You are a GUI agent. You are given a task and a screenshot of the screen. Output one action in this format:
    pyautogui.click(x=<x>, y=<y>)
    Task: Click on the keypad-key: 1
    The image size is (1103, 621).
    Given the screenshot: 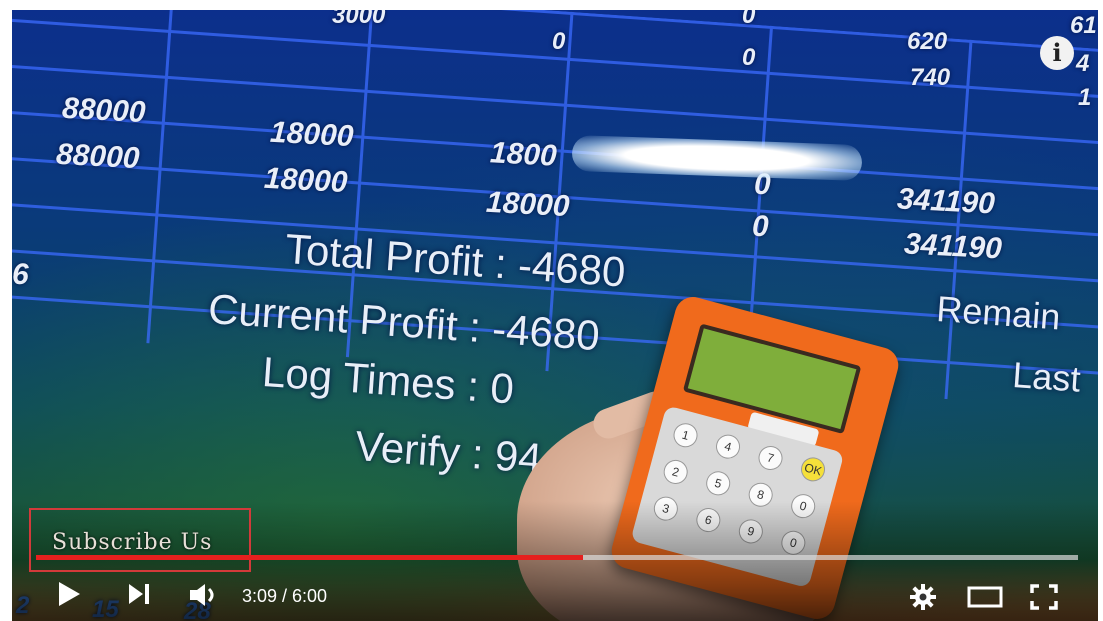 What is the action you would take?
    pyautogui.click(x=685, y=435)
    